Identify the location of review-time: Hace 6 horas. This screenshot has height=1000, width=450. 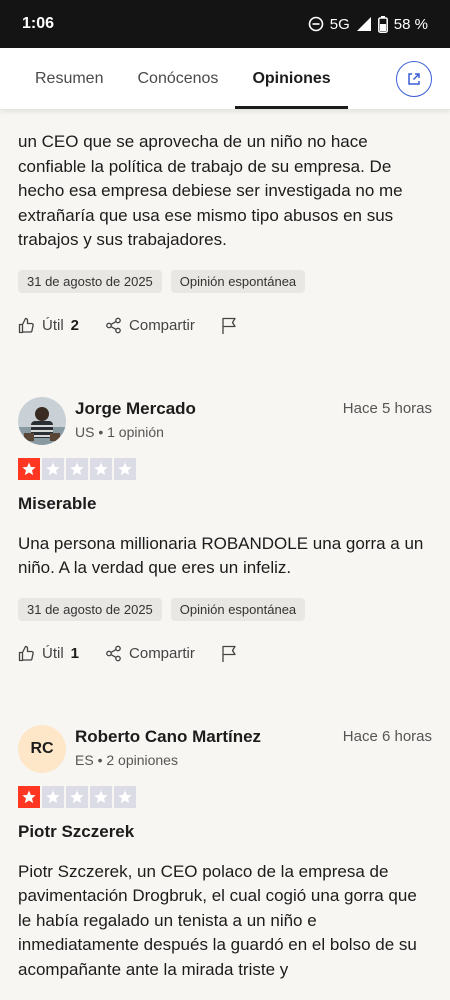
(387, 736).